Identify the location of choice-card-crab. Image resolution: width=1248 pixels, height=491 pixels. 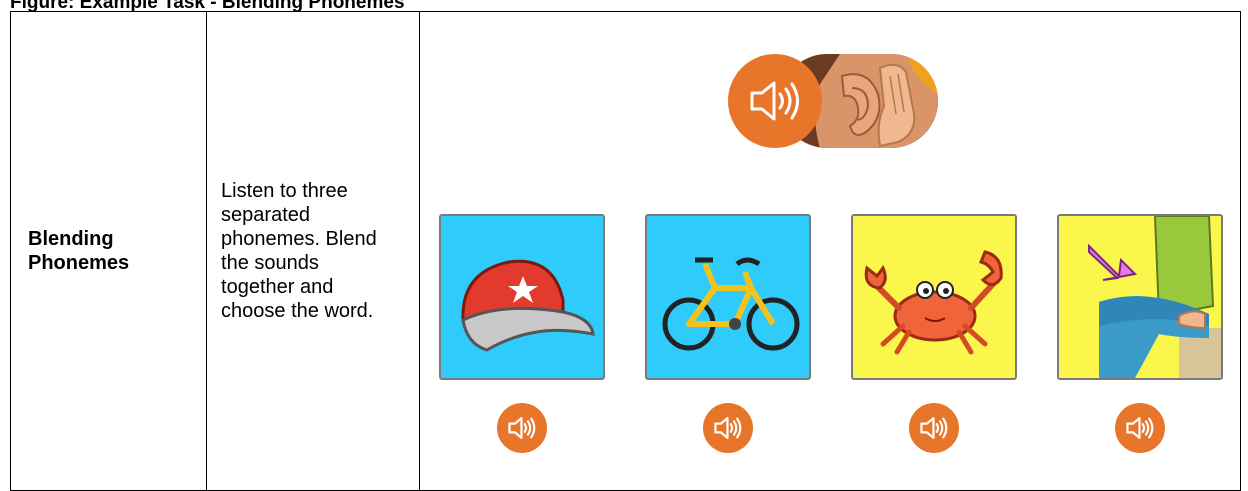
(934, 297).